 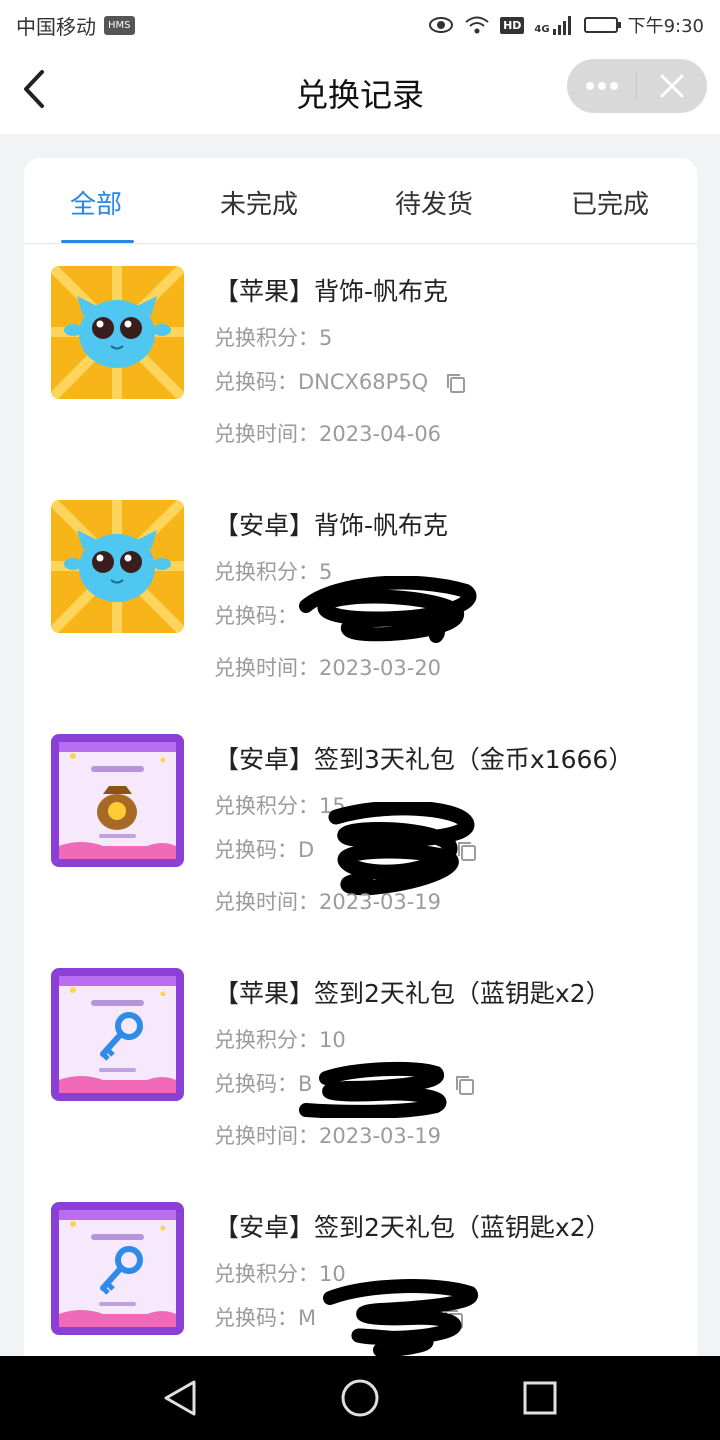 I want to click on points-value: 10, so click(x=332, y=1040).